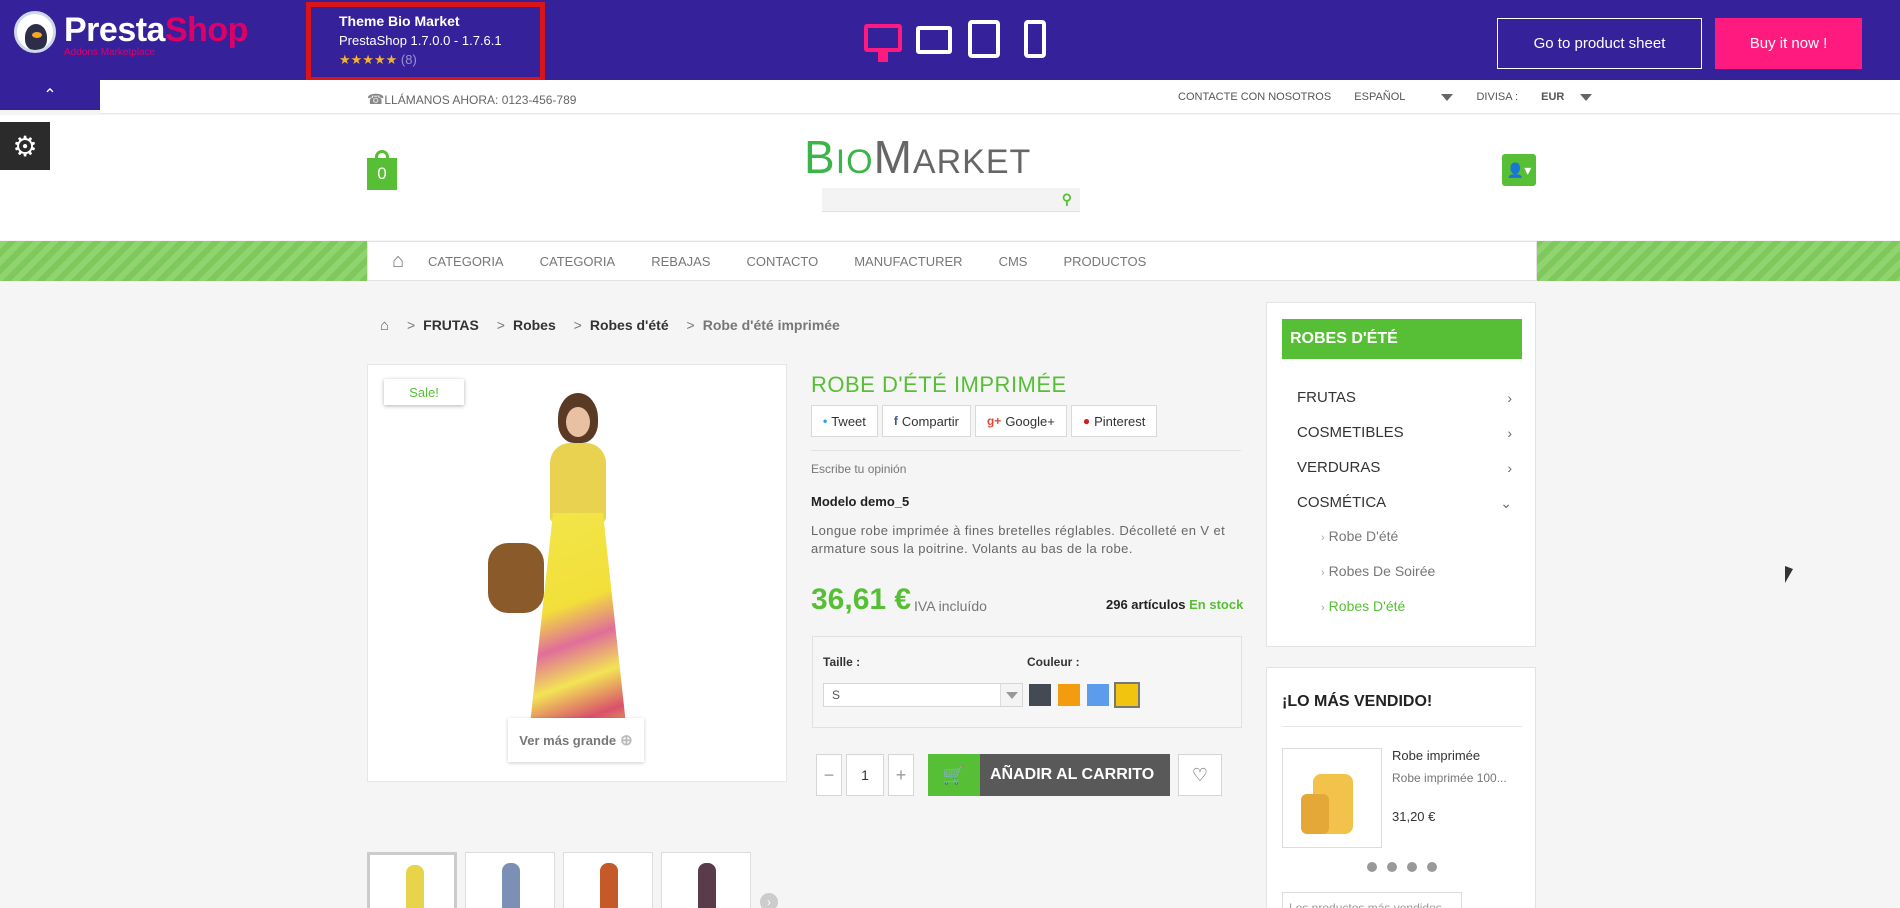  I want to click on google-plus-label: Google+, so click(1030, 421).